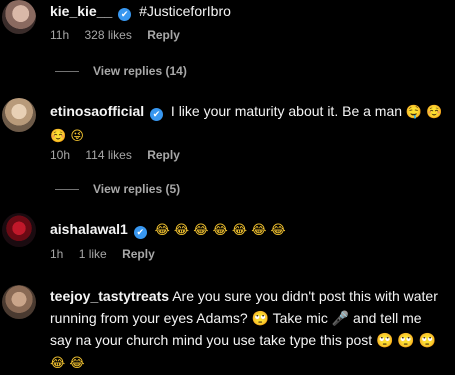 Image resolution: width=455 pixels, height=375 pixels. What do you see at coordinates (107, 35) in the screenshot?
I see `like-count: 328 likes` at bounding box center [107, 35].